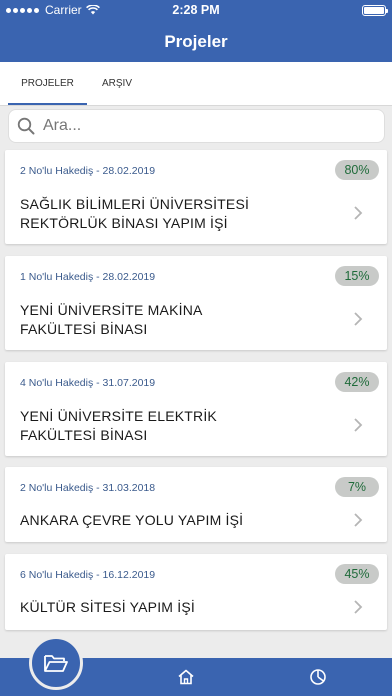 The height and width of the screenshot is (696, 392). Describe the element at coordinates (26, 126) in the screenshot. I see `search-icon` at that location.